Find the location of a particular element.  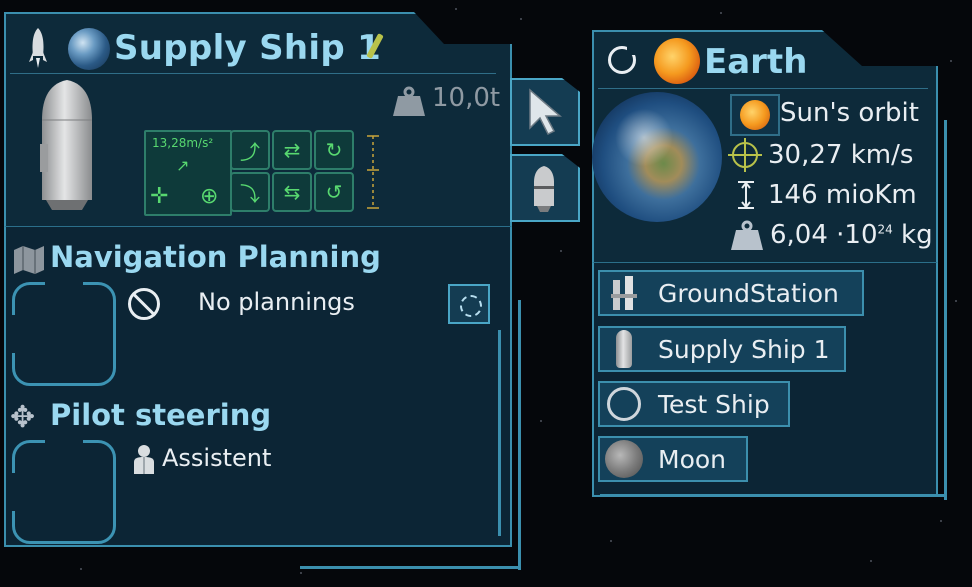

earth-icon is located at coordinates (89, 49).